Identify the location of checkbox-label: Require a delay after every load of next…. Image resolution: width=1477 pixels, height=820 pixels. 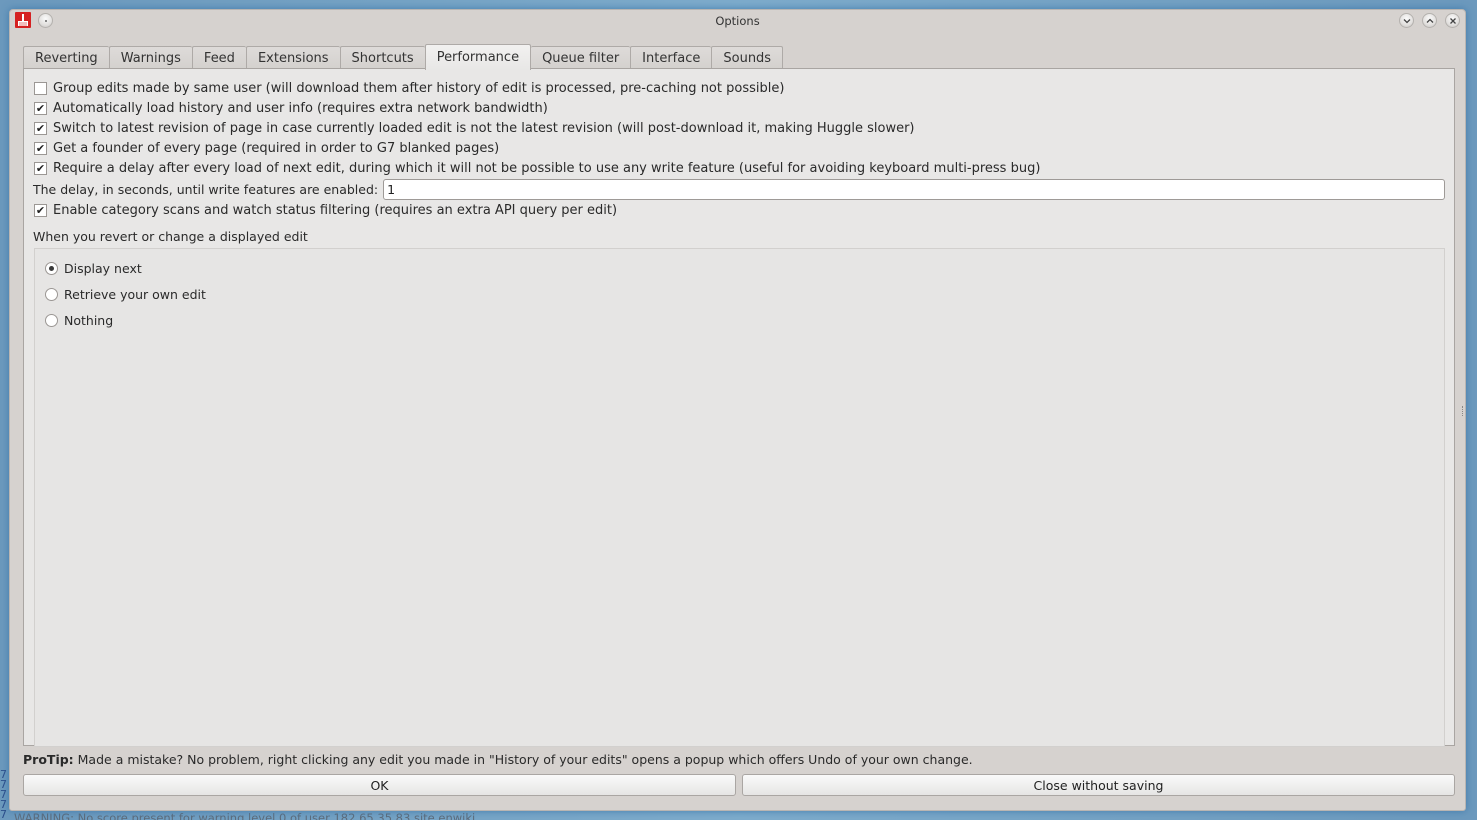
(547, 168).